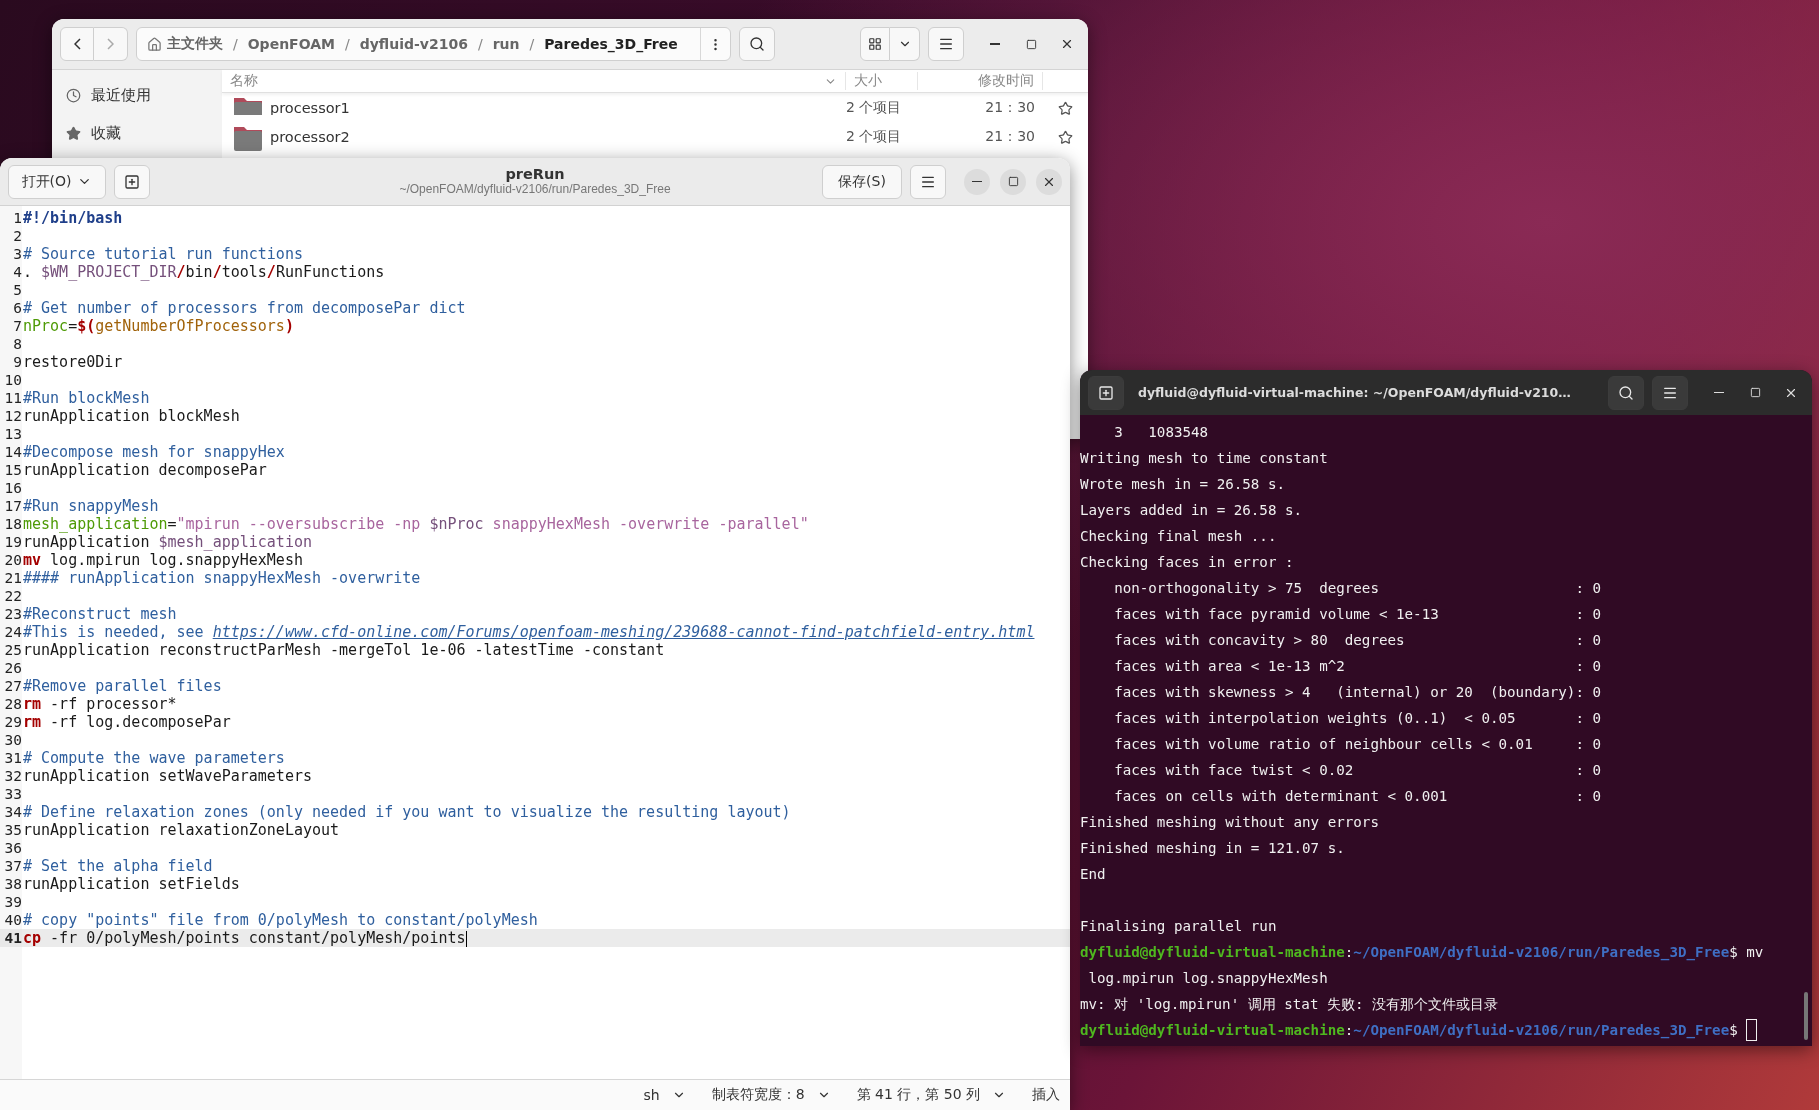 The width and height of the screenshot is (1819, 1110). What do you see at coordinates (11, 938) in the screenshot?
I see `line-number: 41` at bounding box center [11, 938].